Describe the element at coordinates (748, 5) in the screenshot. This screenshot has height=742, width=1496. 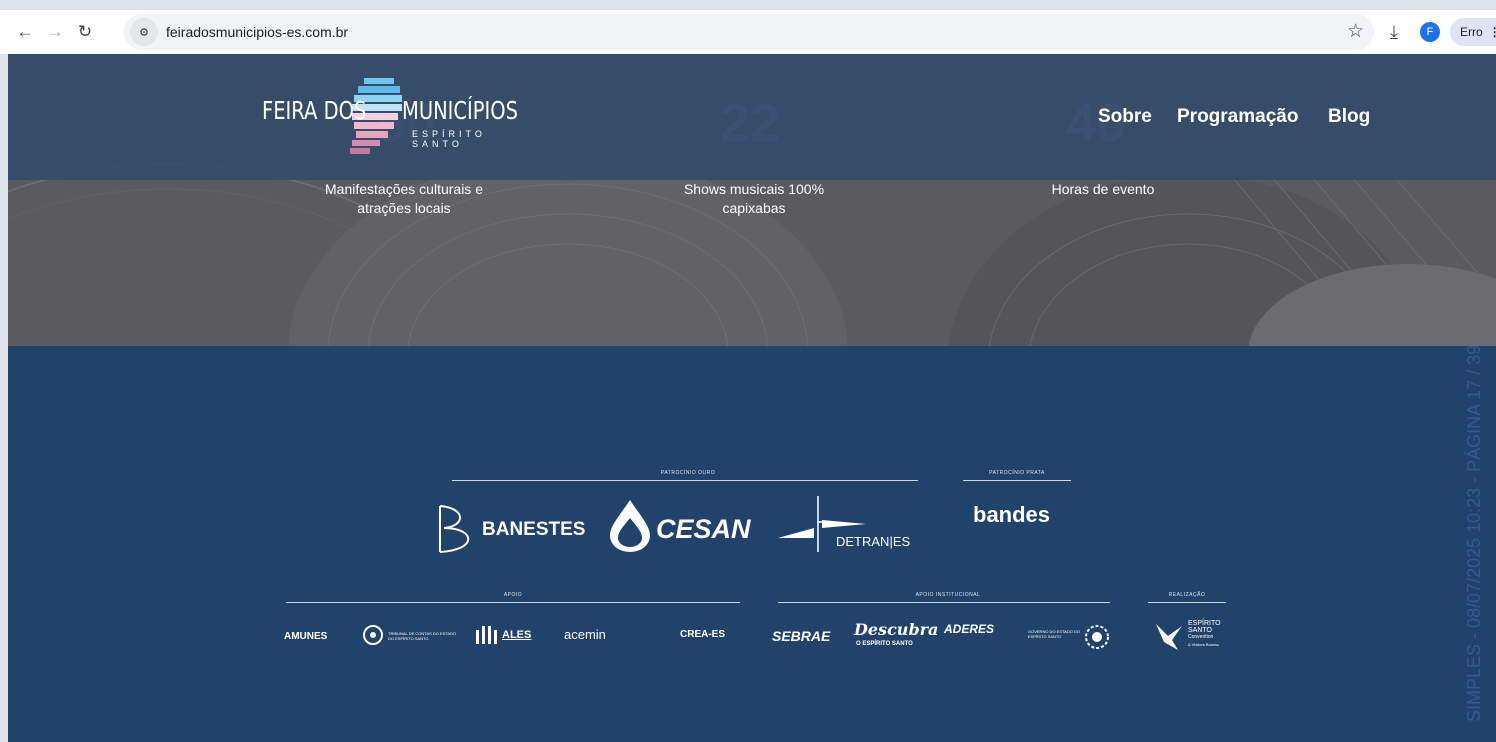
I see `tab-strip` at that location.